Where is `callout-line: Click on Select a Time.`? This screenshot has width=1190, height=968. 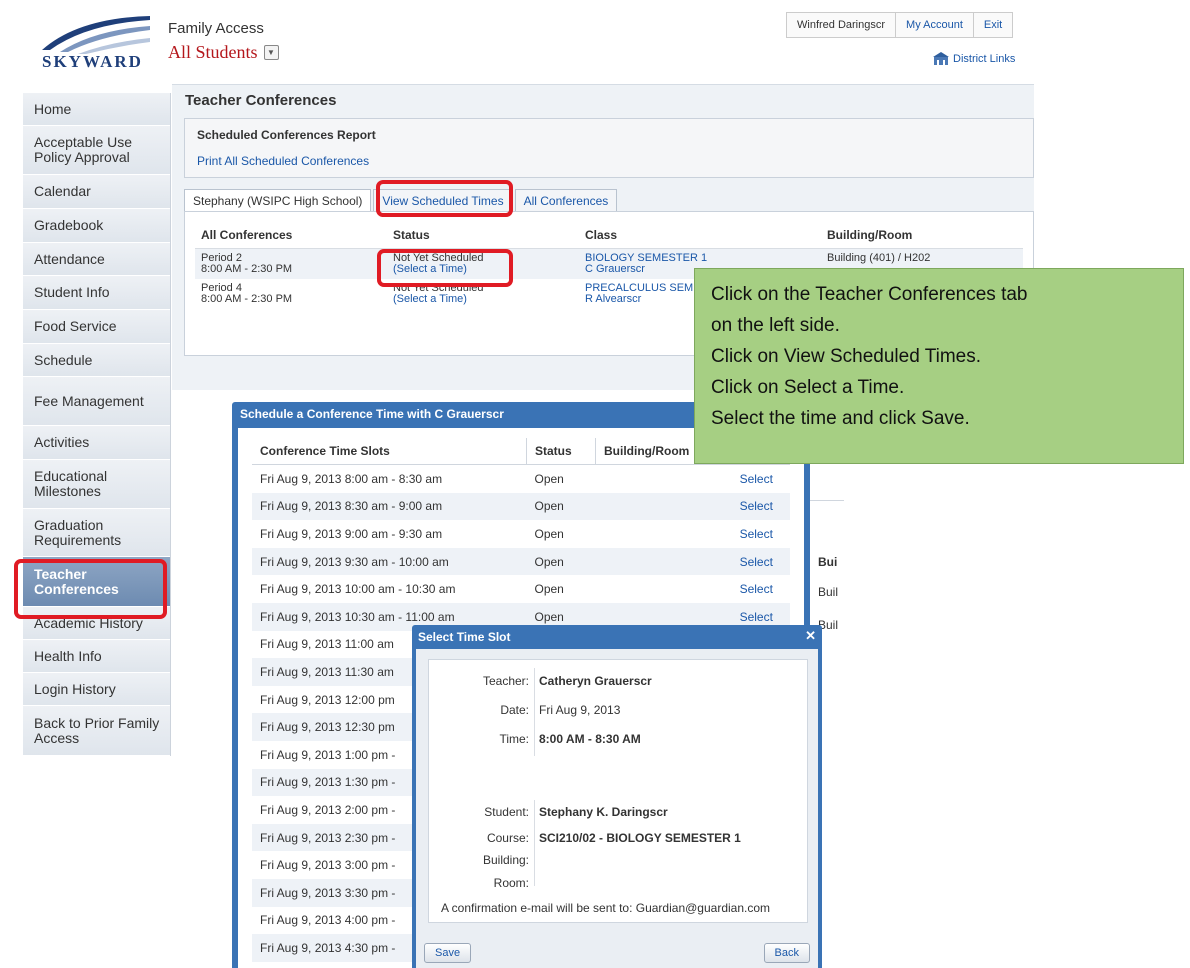
callout-line: Click on Select a Time. is located at coordinates (808, 387).